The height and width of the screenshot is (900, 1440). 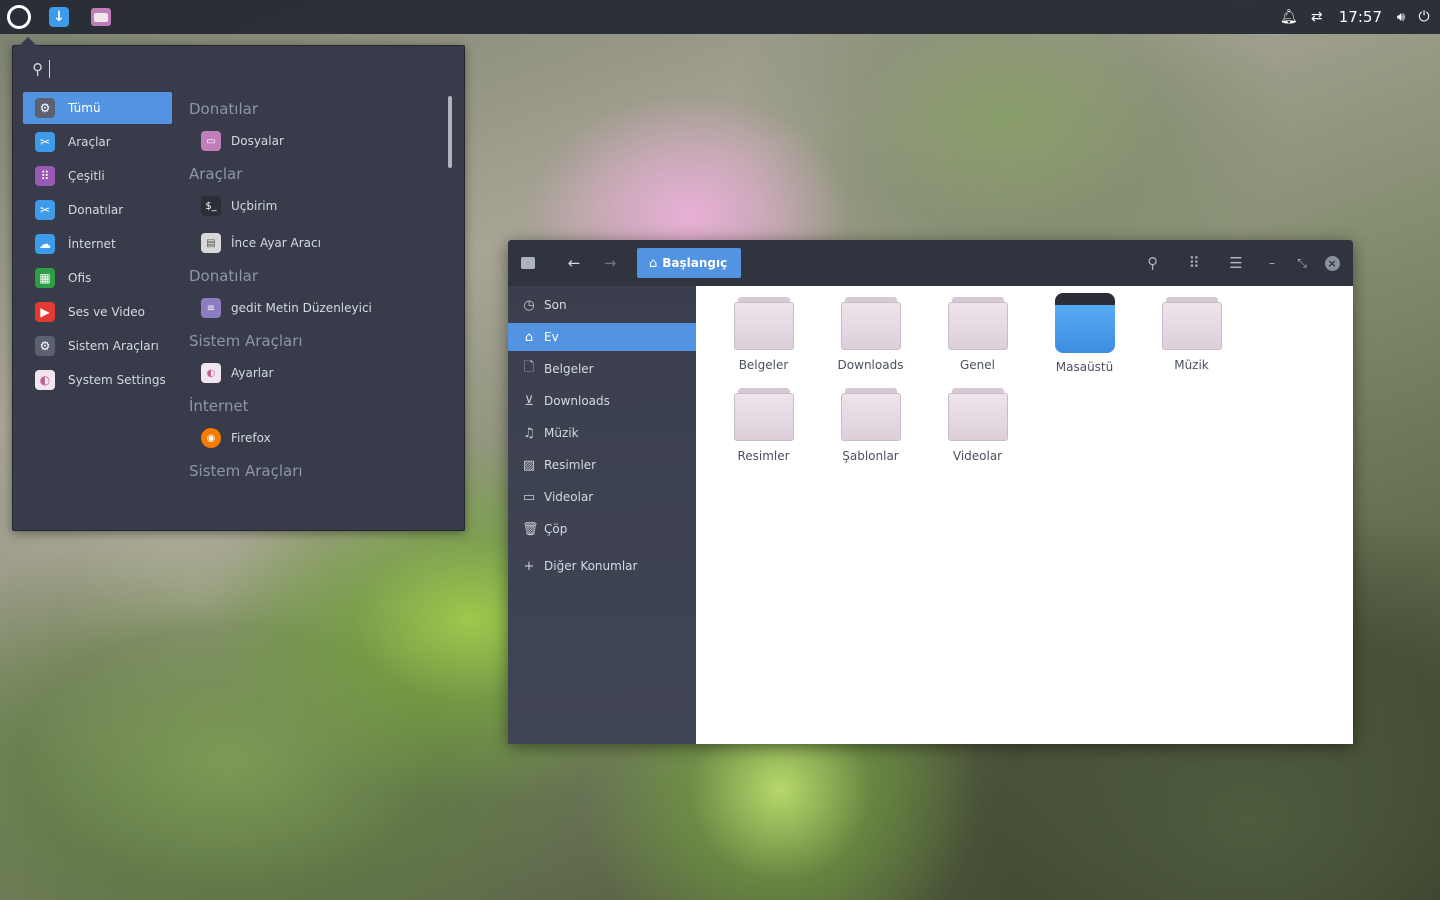 What do you see at coordinates (314, 206) in the screenshot?
I see `app-ucbirim: $_ Uçbirim` at bounding box center [314, 206].